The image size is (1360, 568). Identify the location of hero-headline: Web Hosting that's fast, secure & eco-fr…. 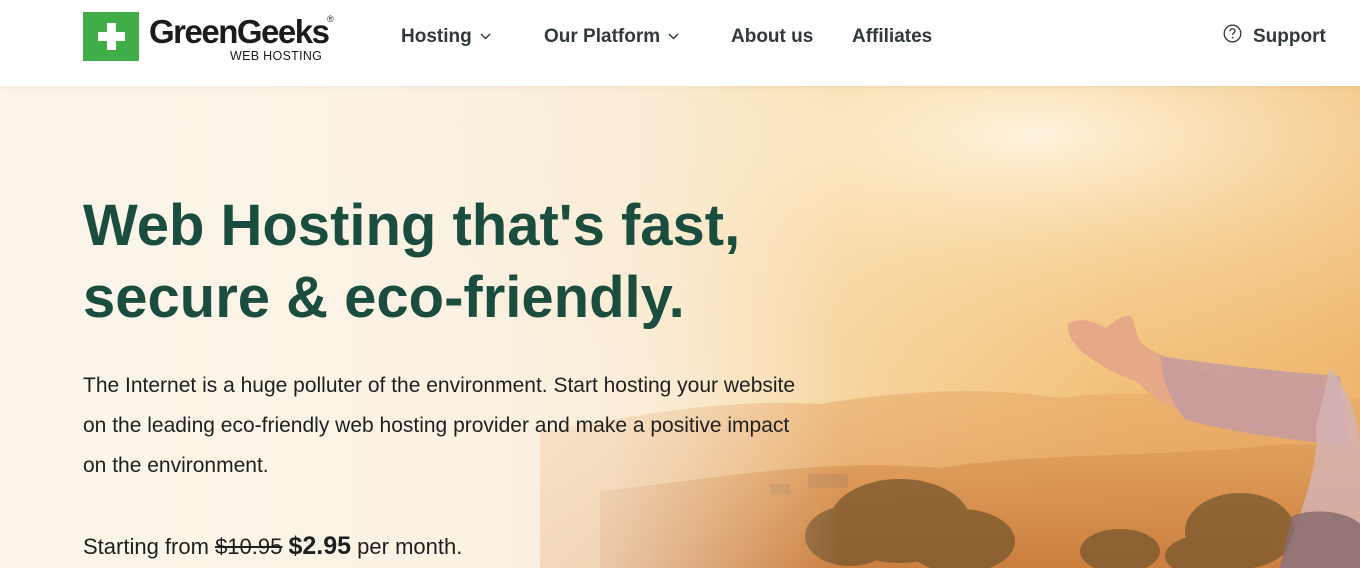
(412, 261).